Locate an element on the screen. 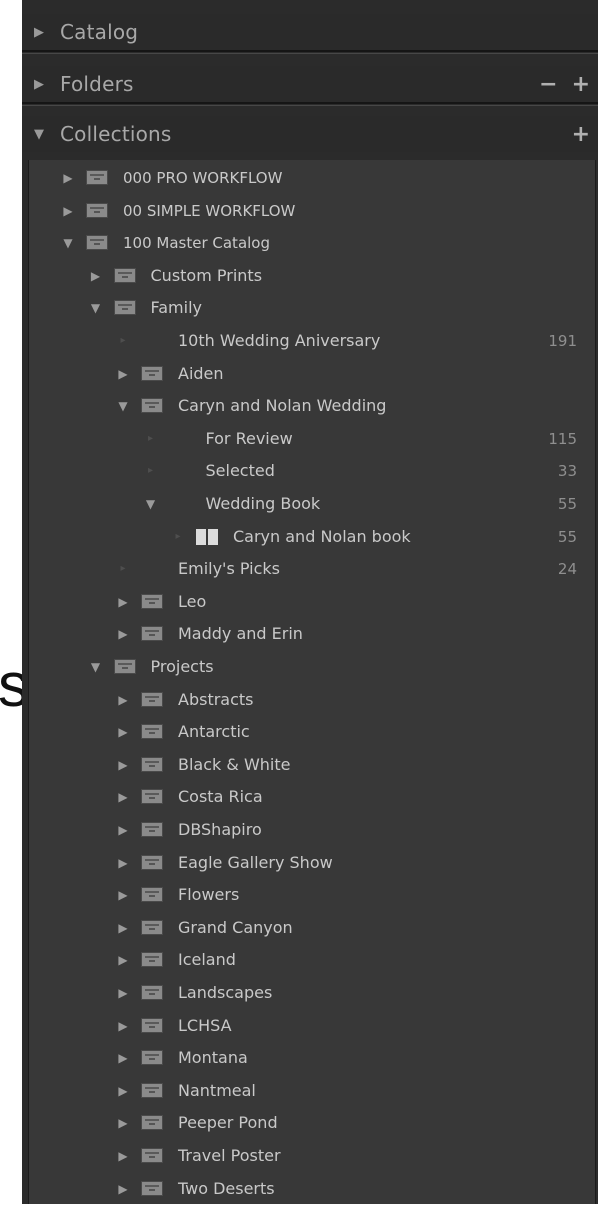  collection-row: ▼ Wedding Book 55 is located at coordinates (312, 504).